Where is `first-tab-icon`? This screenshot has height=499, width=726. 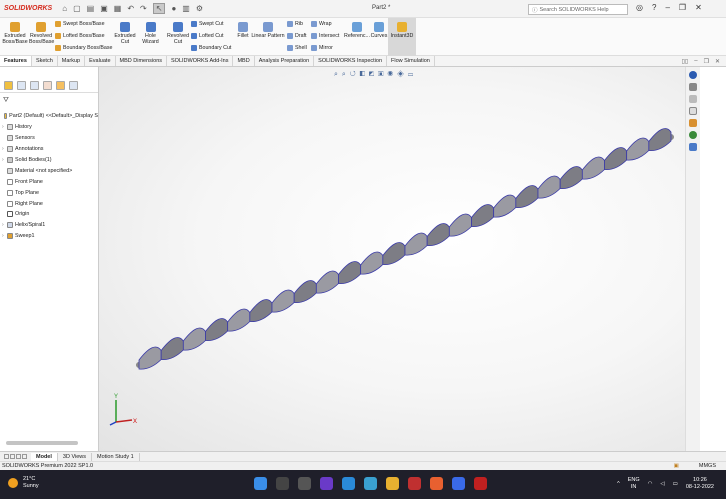 first-tab-icon is located at coordinates (6, 456).